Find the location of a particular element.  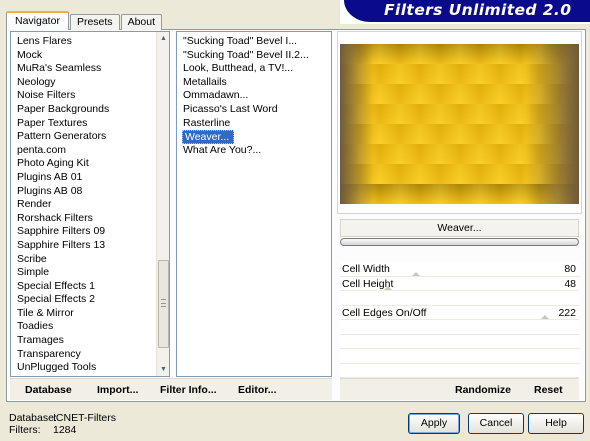

filter-item: Picasso's Last Word is located at coordinates (254, 110).